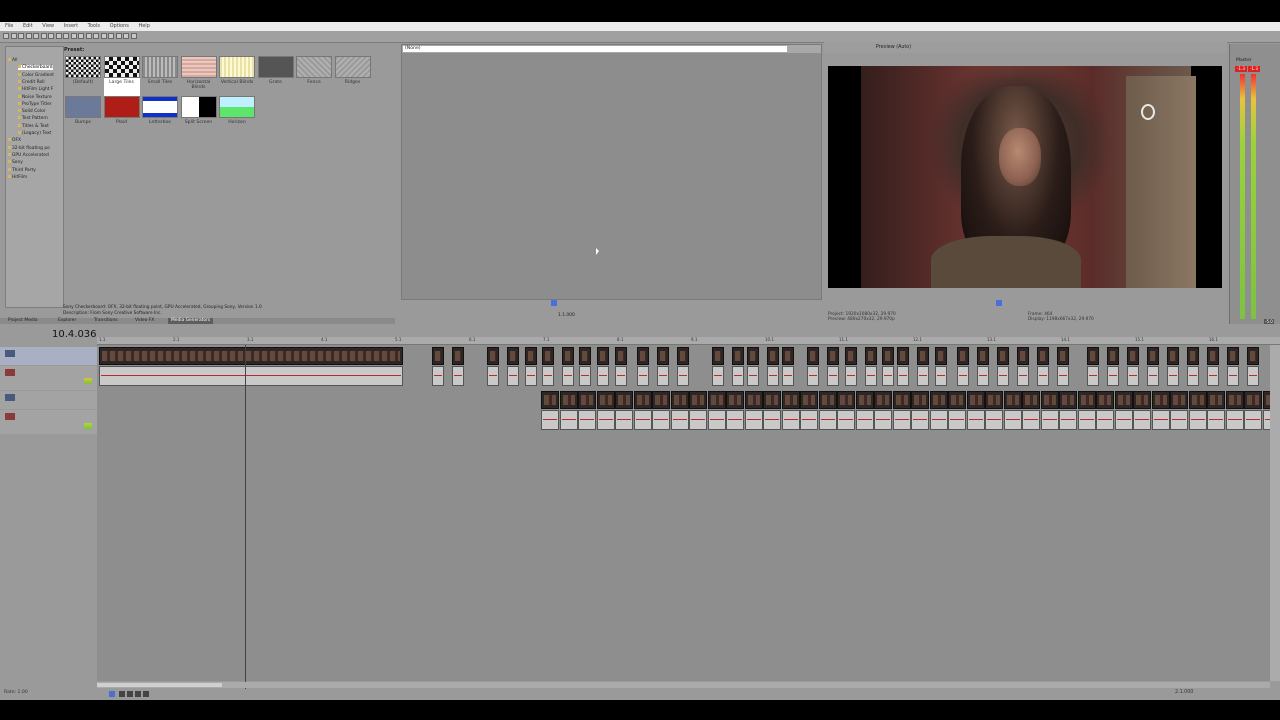 This screenshot has height=720, width=1280. What do you see at coordinates (67, 321) in the screenshot?
I see `docking-tab: Explorer` at bounding box center [67, 321].